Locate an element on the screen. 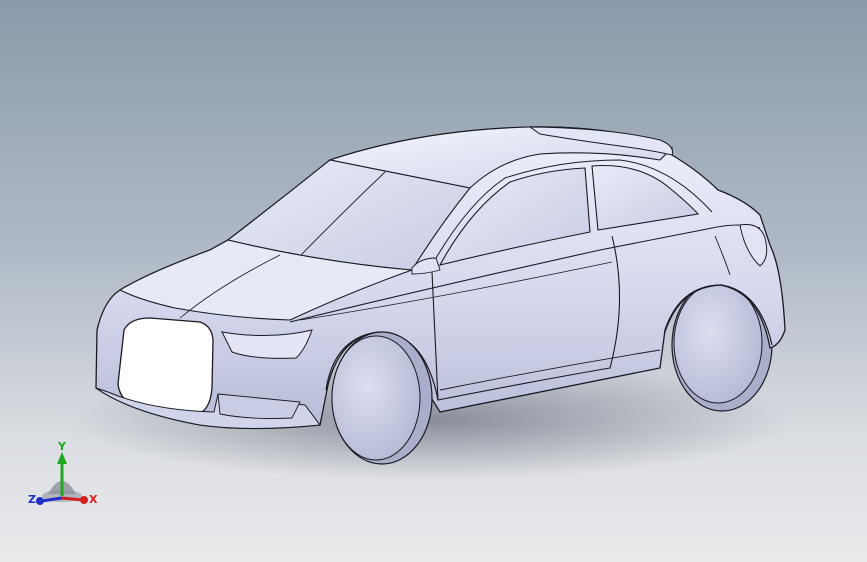 The width and height of the screenshot is (867, 562). z-axis-arrow-icon is located at coordinates (40, 501).